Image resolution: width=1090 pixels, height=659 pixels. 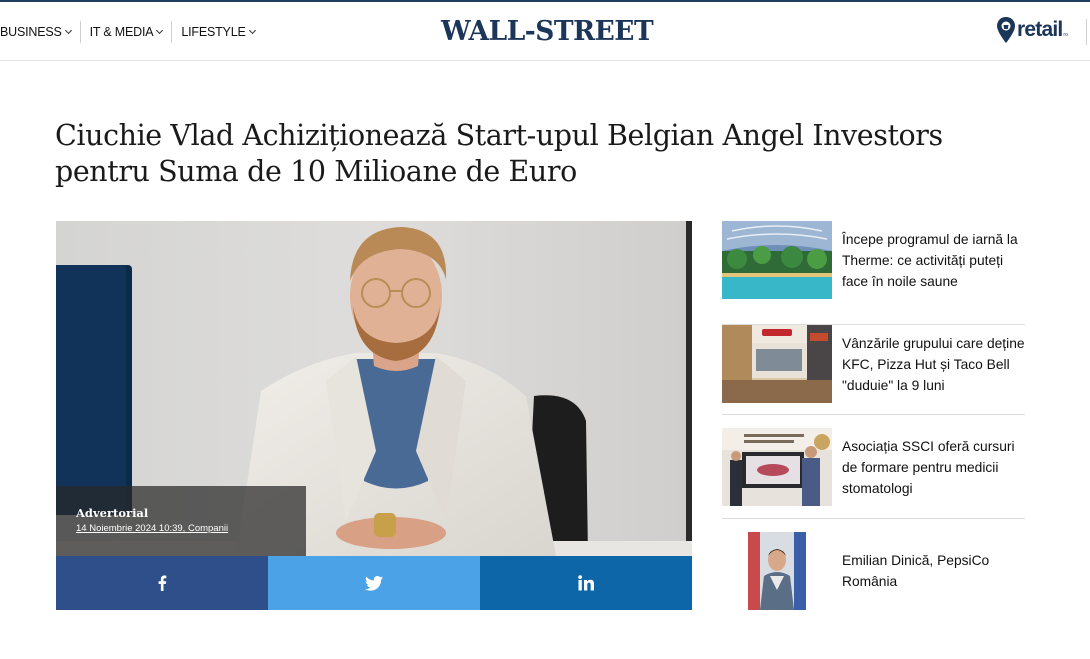 What do you see at coordinates (1006, 30) in the screenshot?
I see `map-pin-icon` at bounding box center [1006, 30].